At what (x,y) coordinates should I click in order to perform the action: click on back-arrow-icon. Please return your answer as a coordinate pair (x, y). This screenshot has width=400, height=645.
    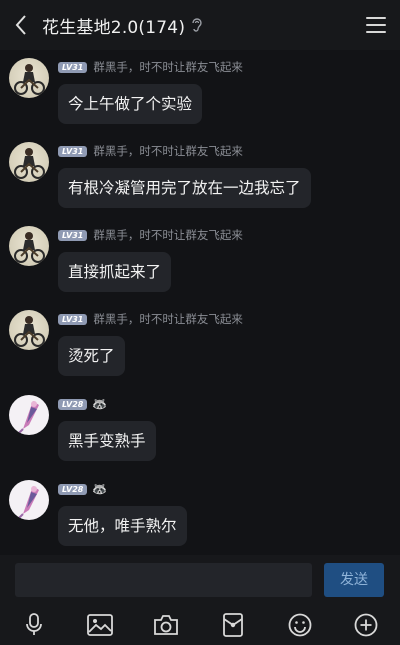
    Looking at the image, I should click on (20, 25).